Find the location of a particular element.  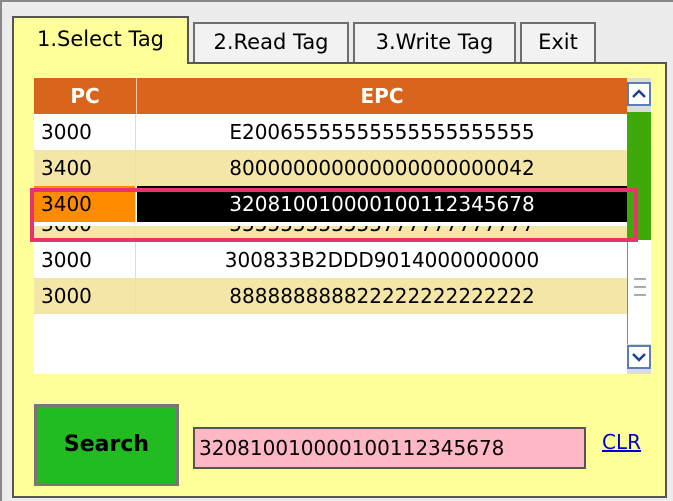

table-header: PC EPC is located at coordinates (330, 96).